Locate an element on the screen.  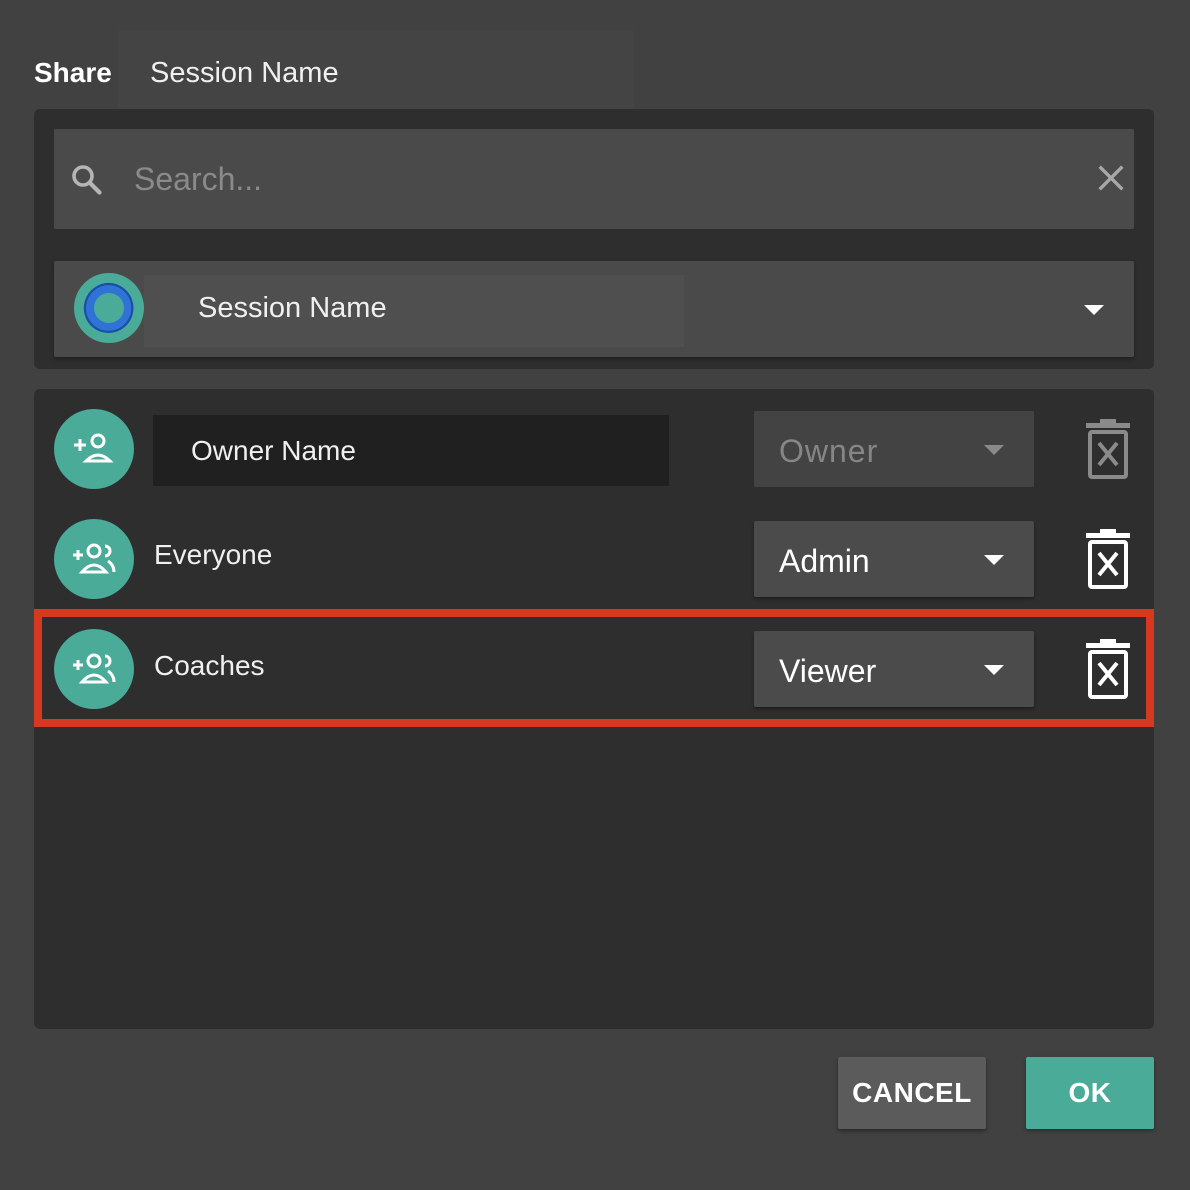
search-input is located at coordinates (604, 179).